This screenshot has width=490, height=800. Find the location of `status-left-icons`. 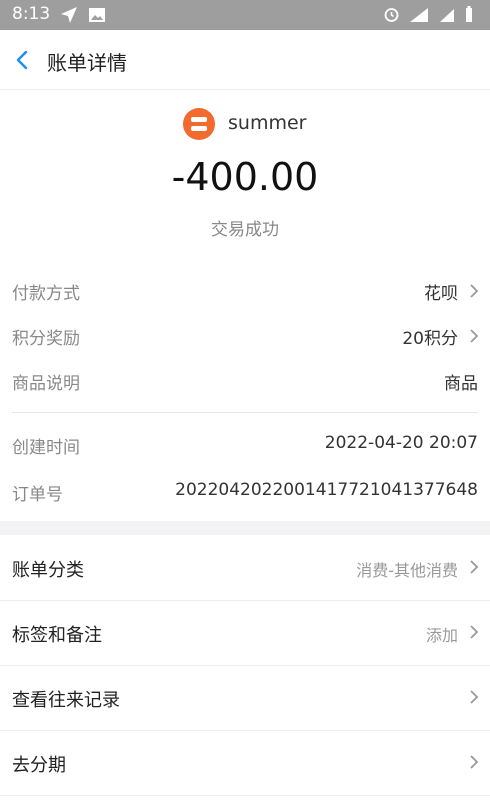

status-left-icons is located at coordinates (83, 15).